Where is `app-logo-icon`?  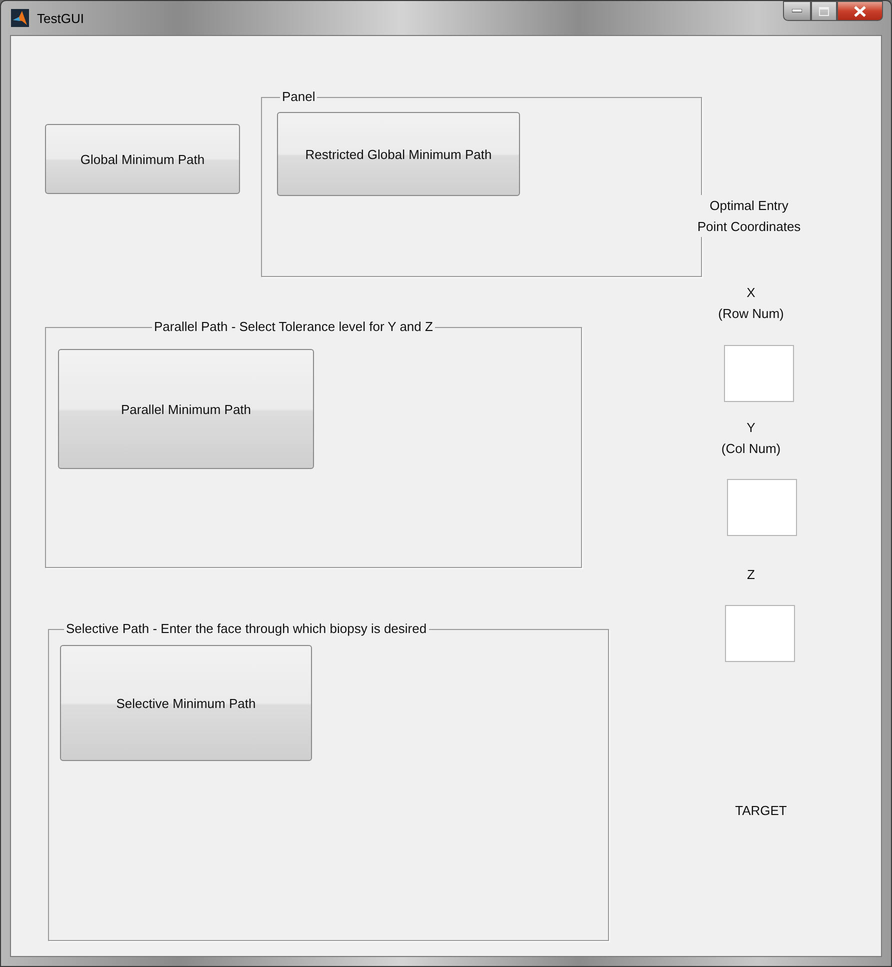
app-logo-icon is located at coordinates (20, 18).